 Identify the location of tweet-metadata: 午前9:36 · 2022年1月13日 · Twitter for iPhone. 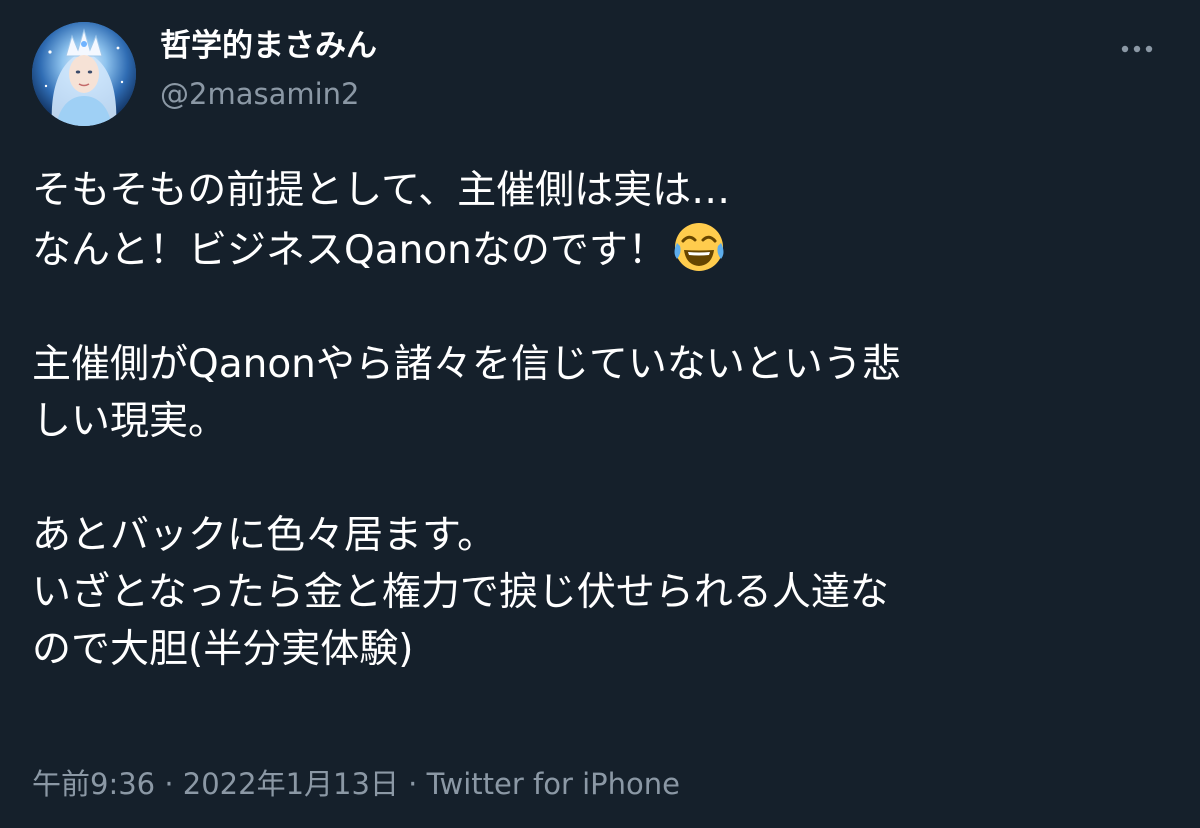
(356, 784).